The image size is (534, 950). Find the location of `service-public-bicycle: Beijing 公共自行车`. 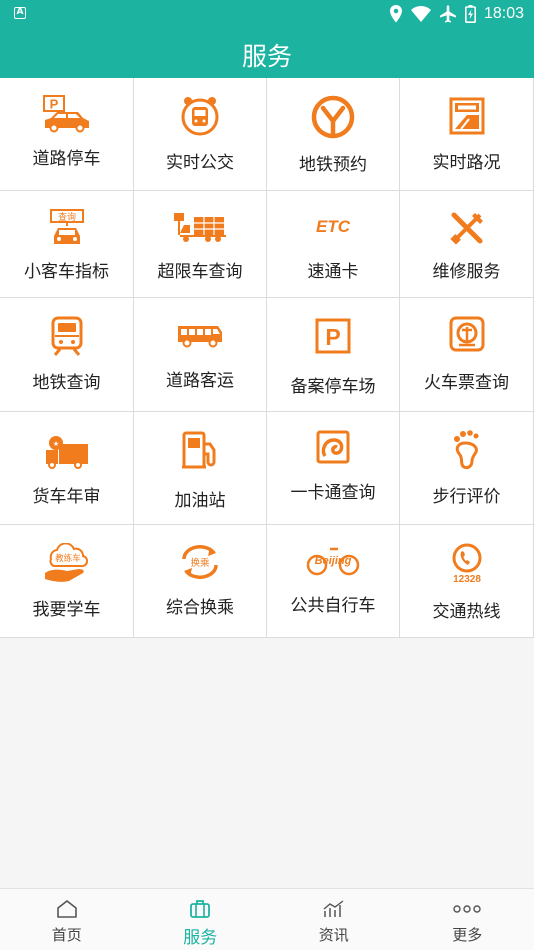

service-public-bicycle: Beijing 公共自行车 is located at coordinates (333, 581).